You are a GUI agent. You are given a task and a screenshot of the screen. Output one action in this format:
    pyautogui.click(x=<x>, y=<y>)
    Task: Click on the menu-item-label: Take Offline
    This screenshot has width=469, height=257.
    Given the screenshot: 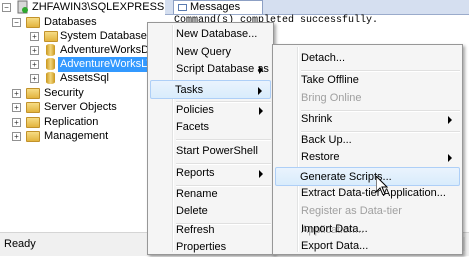 What is the action you would take?
    pyautogui.click(x=330, y=80)
    